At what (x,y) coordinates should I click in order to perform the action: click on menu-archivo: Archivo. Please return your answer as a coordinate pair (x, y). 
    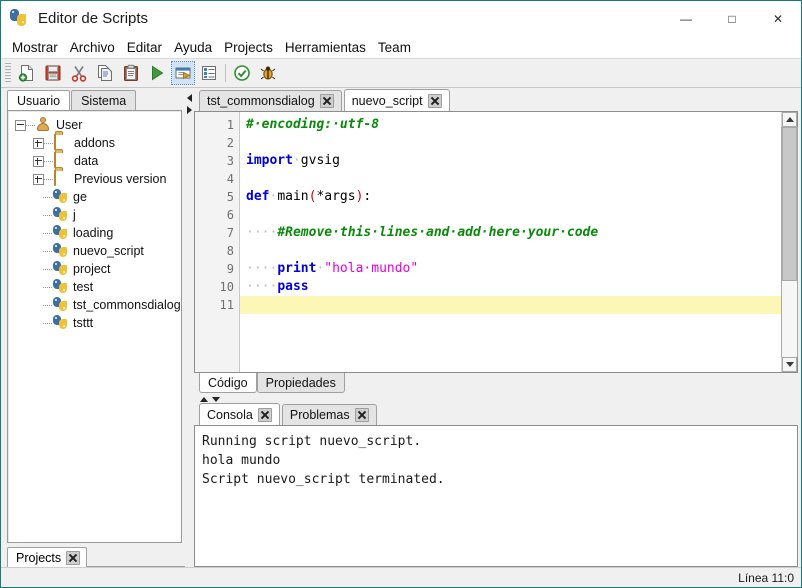
    Looking at the image, I should click on (92, 47).